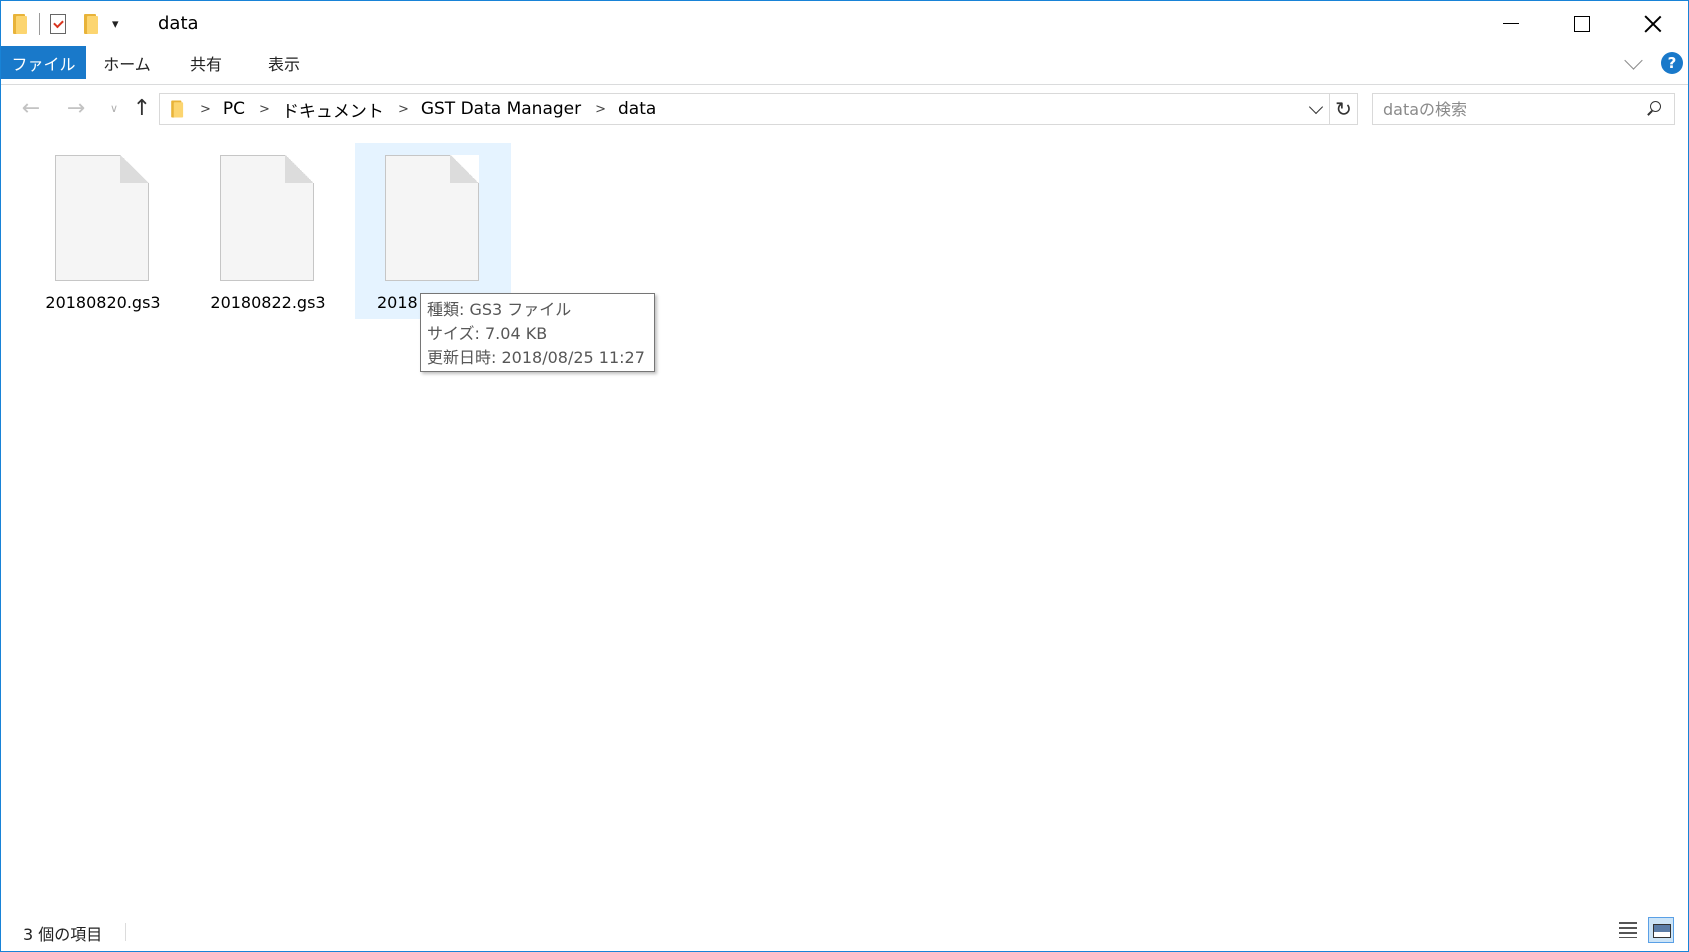 The width and height of the screenshot is (1689, 952). What do you see at coordinates (536, 357) in the screenshot?
I see `tooltip-modified: 更新日時: 2018/08/25 11:27` at bounding box center [536, 357].